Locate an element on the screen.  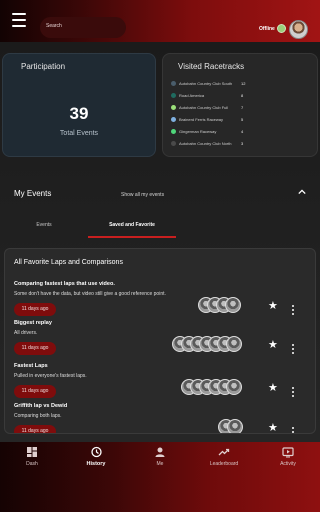
person-icon is located at coordinates (160, 452).